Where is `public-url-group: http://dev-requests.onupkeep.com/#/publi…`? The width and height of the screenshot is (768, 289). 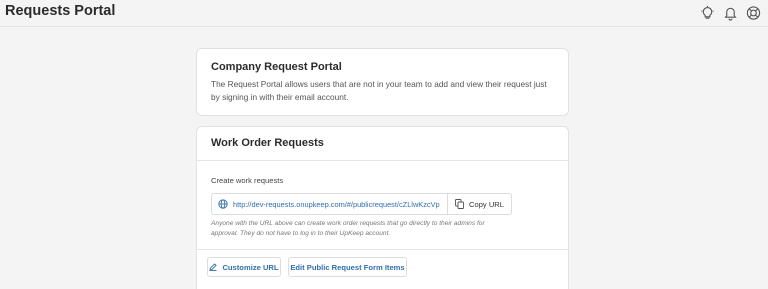 public-url-group: http://dev-requests.onupkeep.com/#/publi… is located at coordinates (361, 204).